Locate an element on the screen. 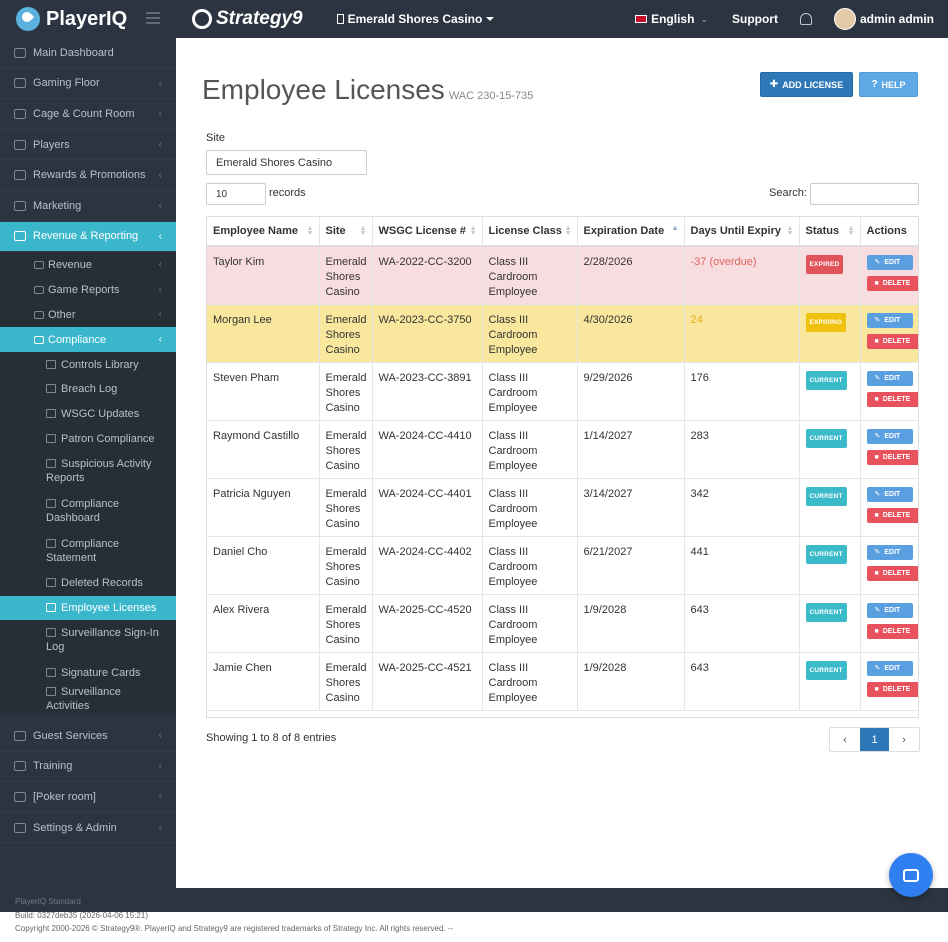 The width and height of the screenshot is (948, 942). cell-actions: ✎ EDIT ■ DELETE is located at coordinates (889, 565).